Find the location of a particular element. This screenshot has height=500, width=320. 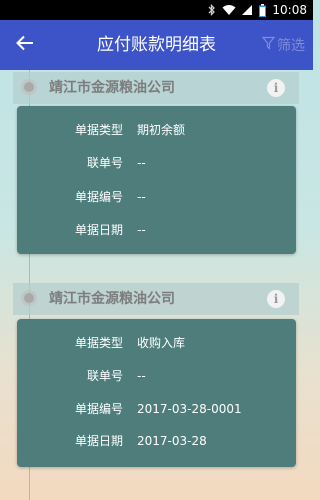

wifi-icon is located at coordinates (229, 10).